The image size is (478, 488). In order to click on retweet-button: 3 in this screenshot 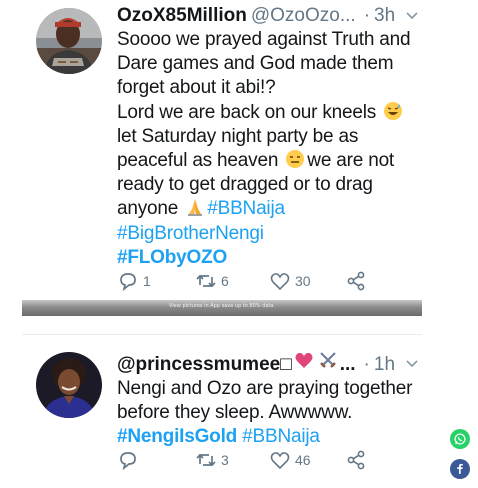, I will do `click(212, 460)`.